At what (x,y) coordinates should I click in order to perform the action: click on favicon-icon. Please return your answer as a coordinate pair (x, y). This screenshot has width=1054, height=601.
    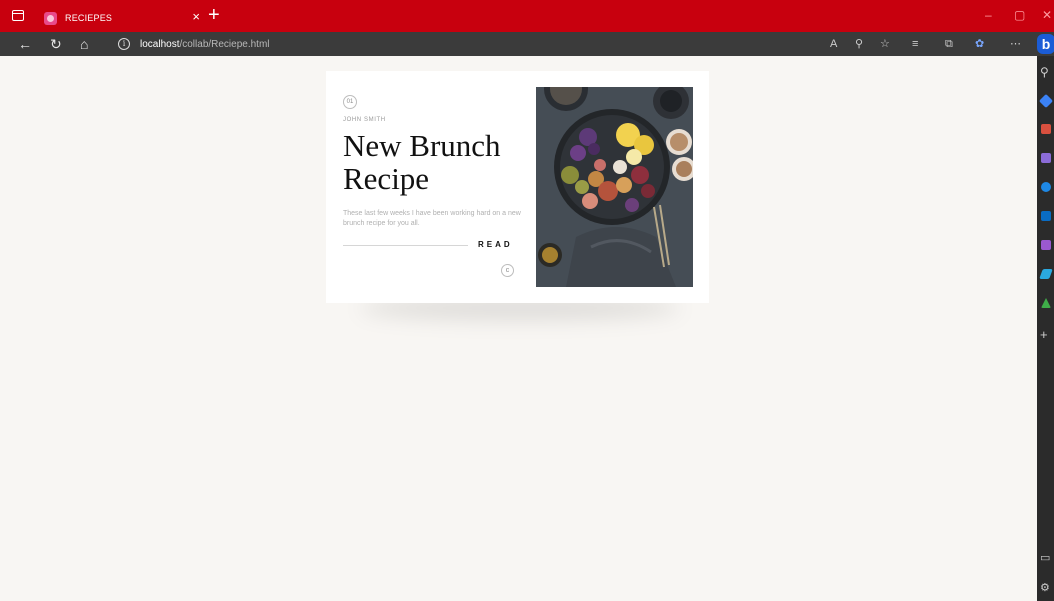
    Looking at the image, I should click on (50, 18).